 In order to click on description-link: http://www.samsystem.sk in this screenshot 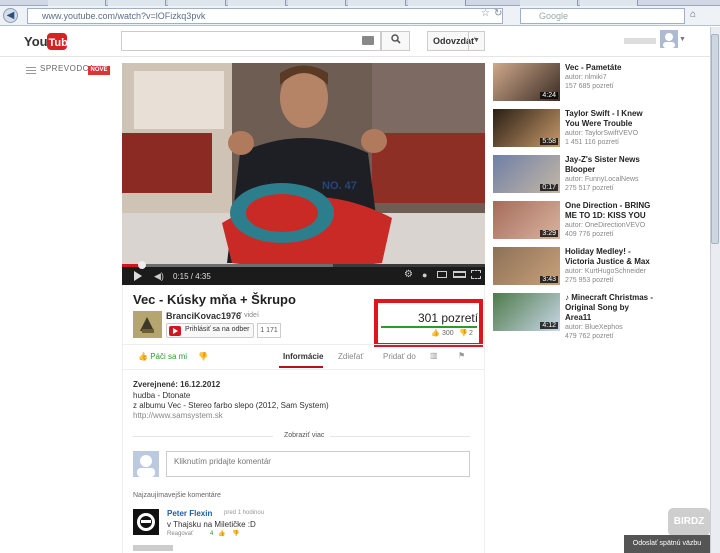, I will do `click(178, 415)`.